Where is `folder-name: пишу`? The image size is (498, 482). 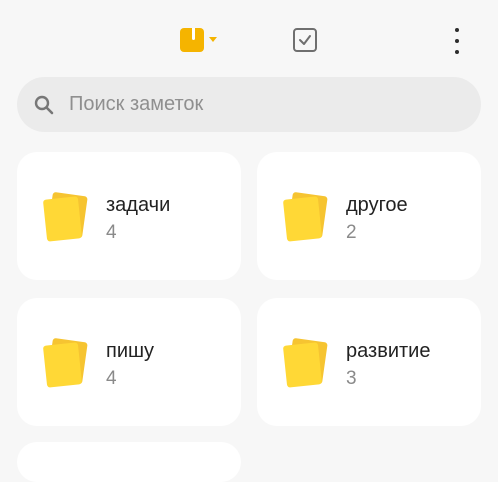 folder-name: пишу is located at coordinates (130, 351).